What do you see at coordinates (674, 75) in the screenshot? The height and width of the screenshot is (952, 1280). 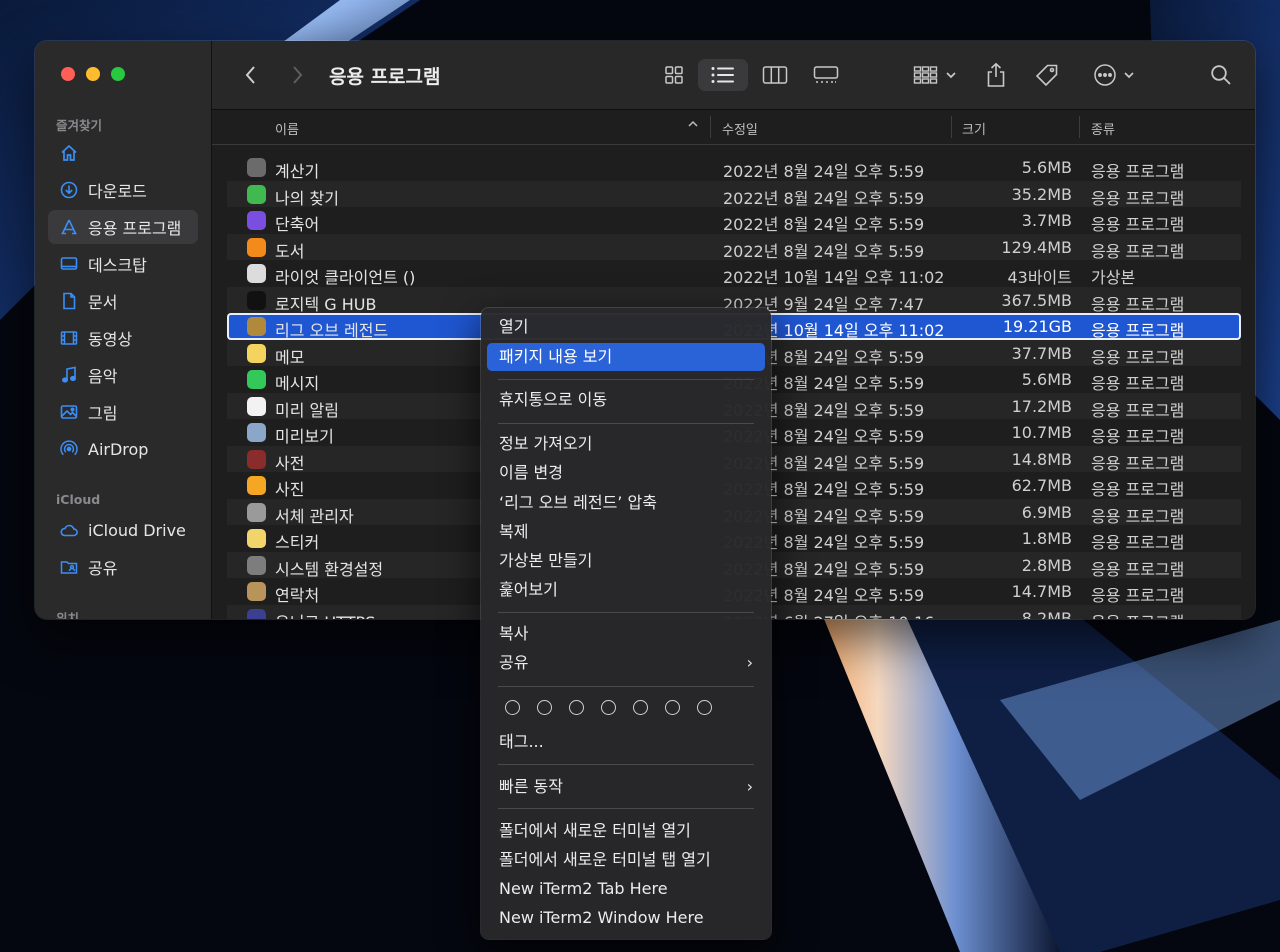 I see `icon-view-button` at bounding box center [674, 75].